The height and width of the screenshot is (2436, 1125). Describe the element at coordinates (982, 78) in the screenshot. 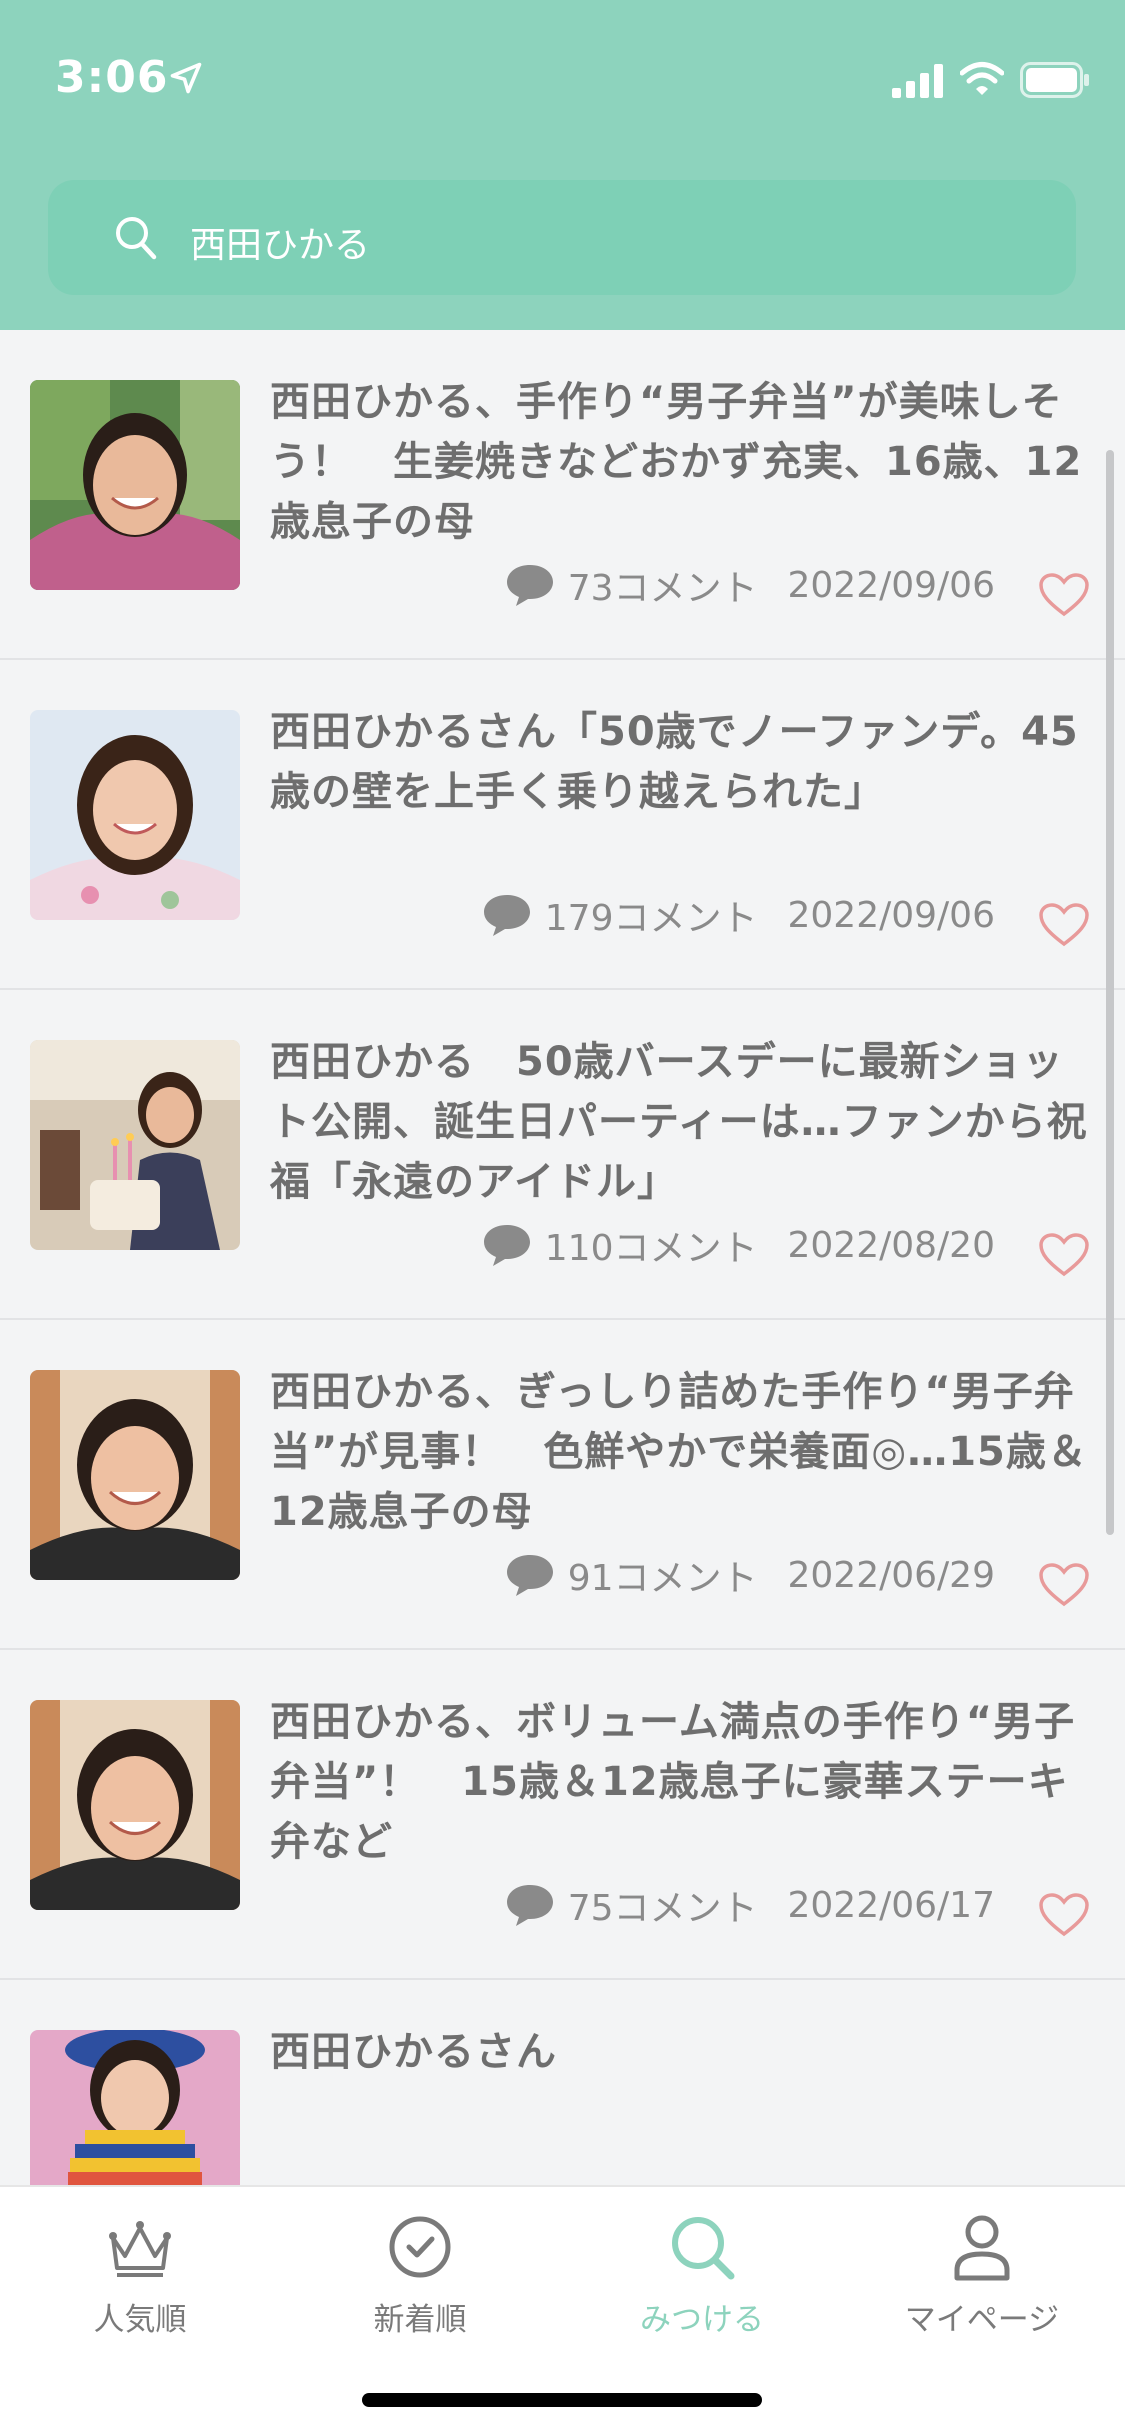

I see `wifi-icon` at that location.